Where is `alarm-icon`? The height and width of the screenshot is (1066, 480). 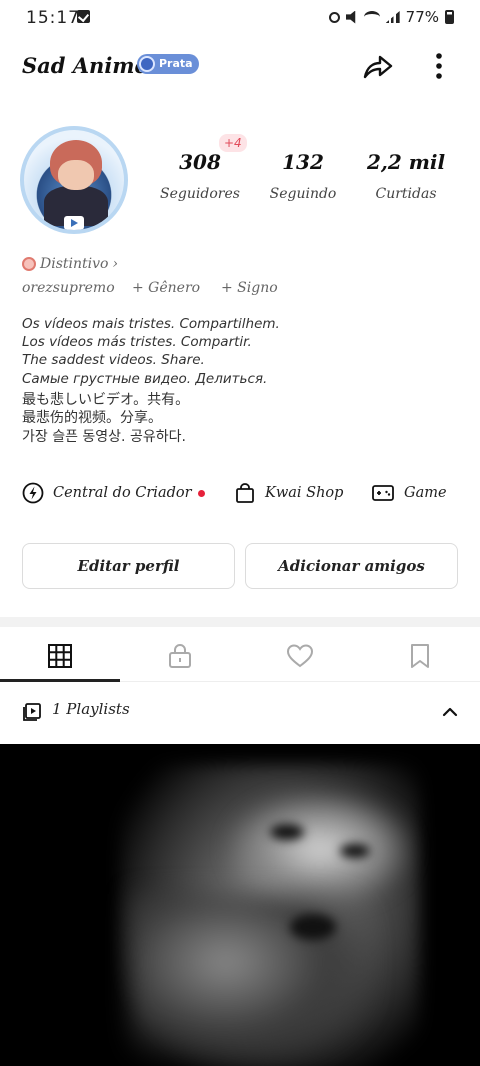 alarm-icon is located at coordinates (334, 17).